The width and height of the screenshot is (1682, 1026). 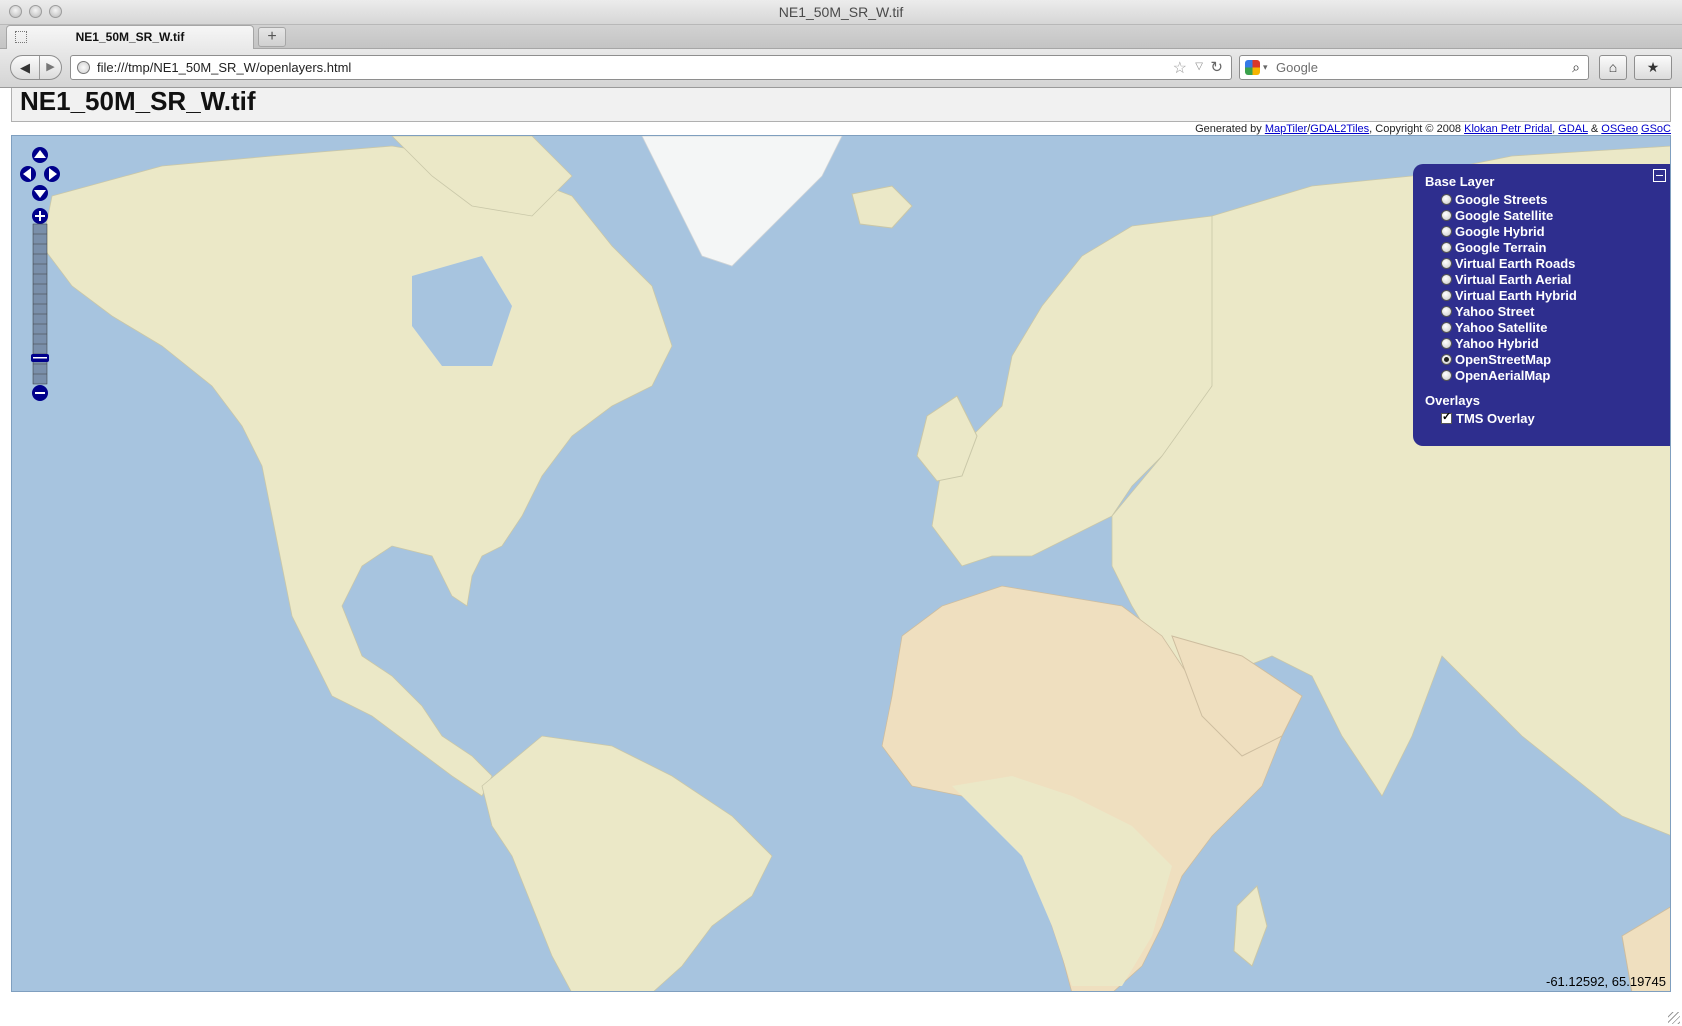 I want to click on minimize-icon, so click(x=1659, y=175).